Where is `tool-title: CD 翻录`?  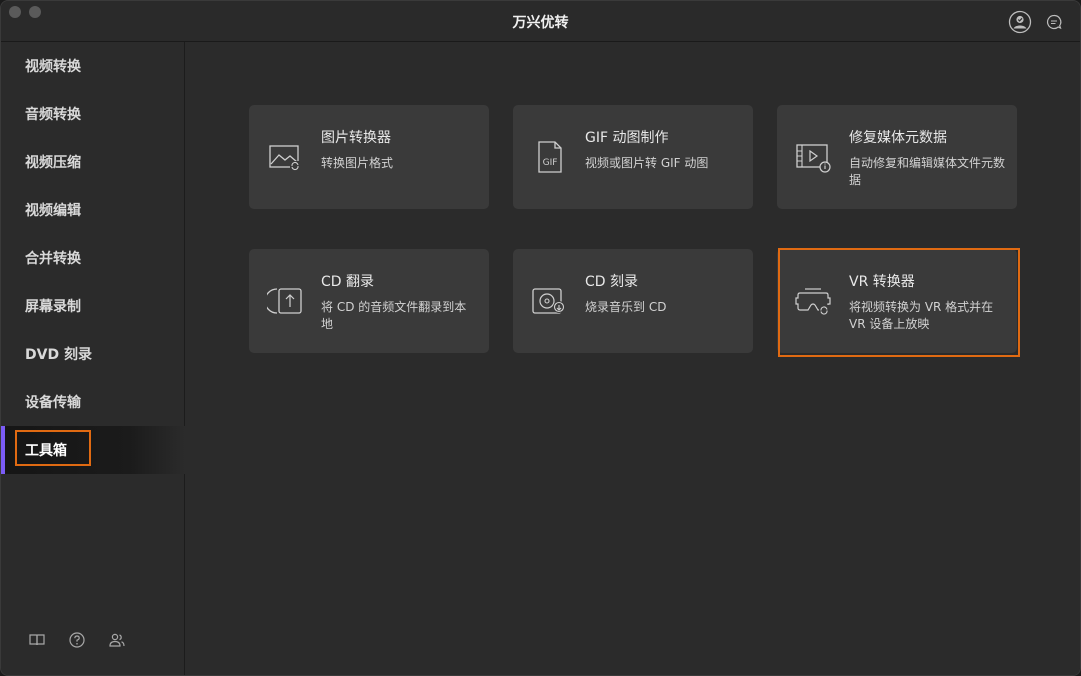
tool-title: CD 翻录 is located at coordinates (348, 282).